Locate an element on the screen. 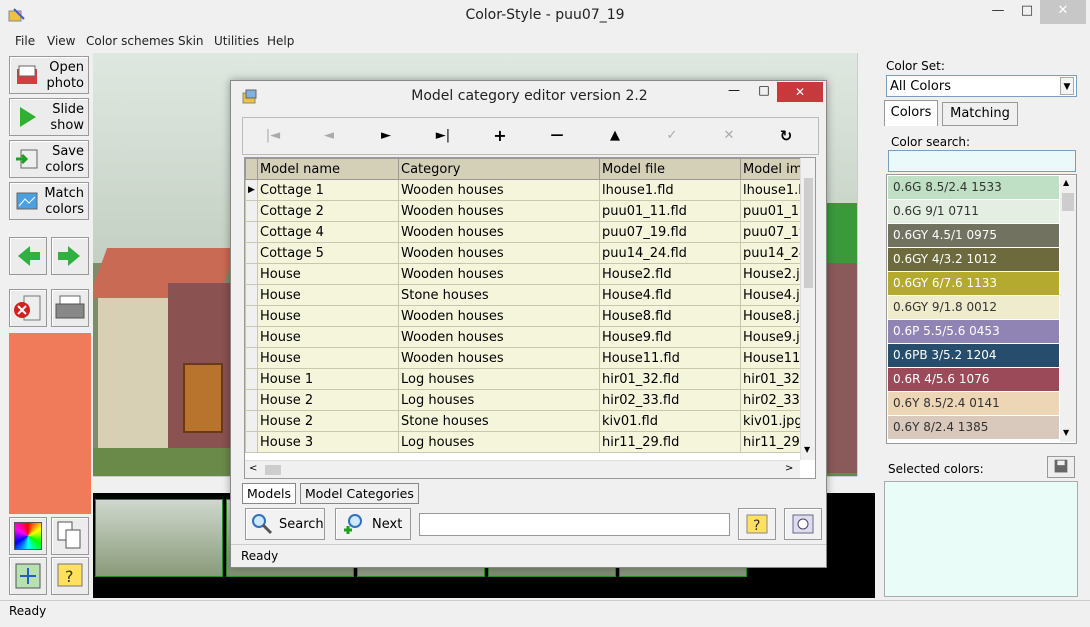 Image resolution: width=1090 pixels, height=627 pixels. column-header-model-name: Model name is located at coordinates (328, 169).